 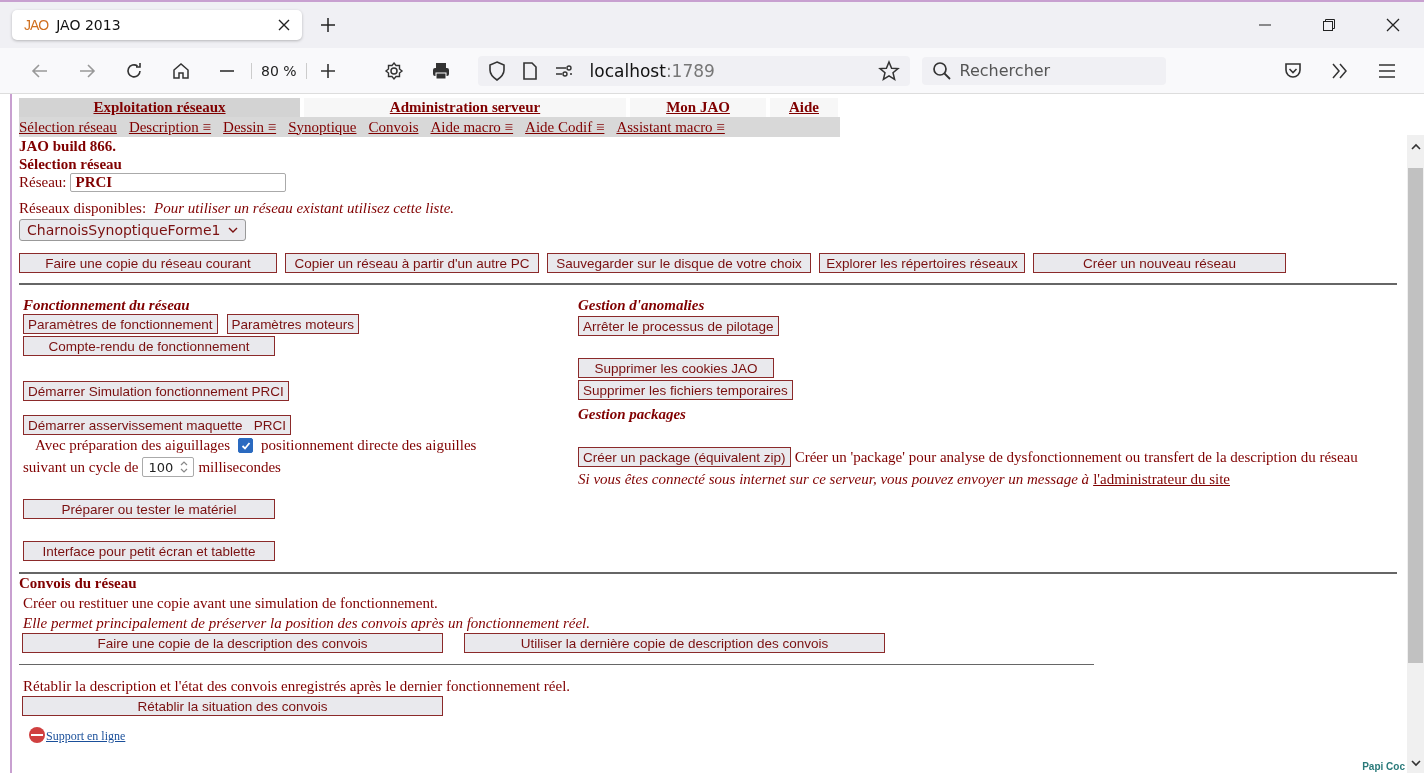 I want to click on convoys-note: Elle permet principalement de préserver la position des convois après un fonctionnement réel., so click(x=307, y=623).